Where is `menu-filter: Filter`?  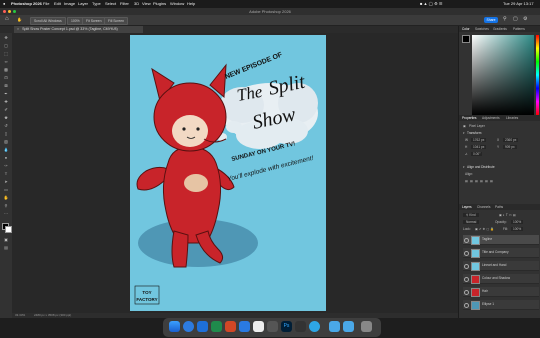 menu-filter: Filter is located at coordinates (124, 4).